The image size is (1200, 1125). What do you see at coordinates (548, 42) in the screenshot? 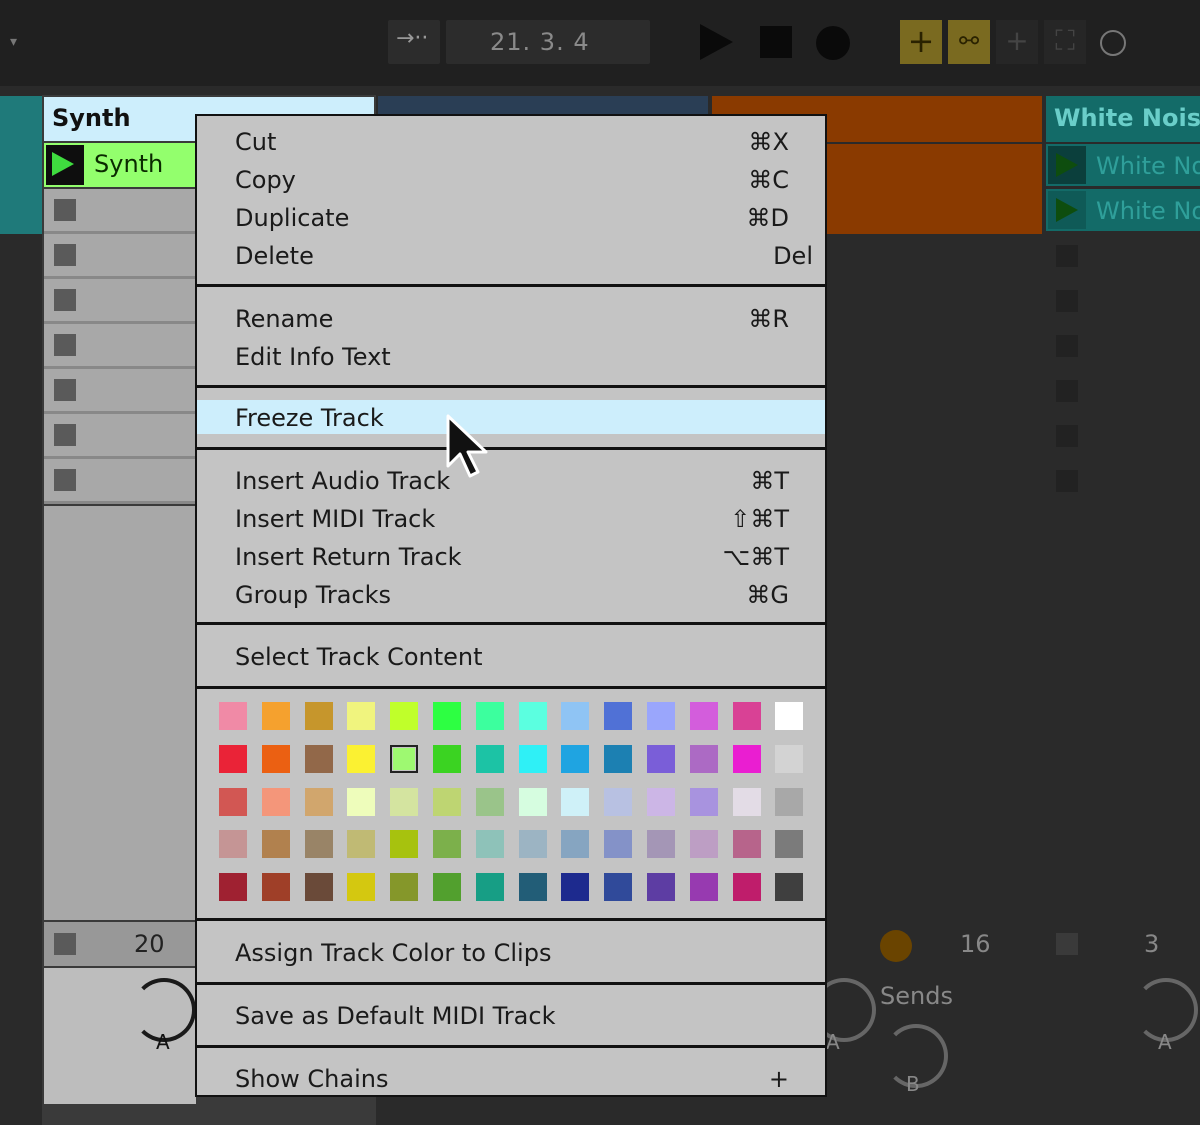
I see `song-position-field: 21. 3. 4` at bounding box center [548, 42].